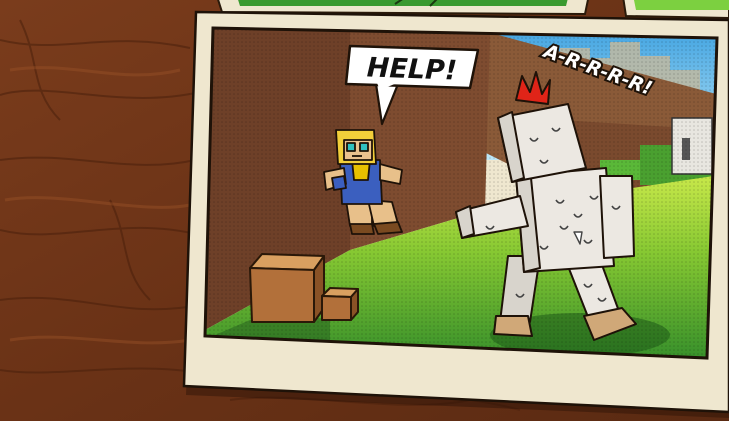  I want to click on background-photo-right, so click(675, 10).